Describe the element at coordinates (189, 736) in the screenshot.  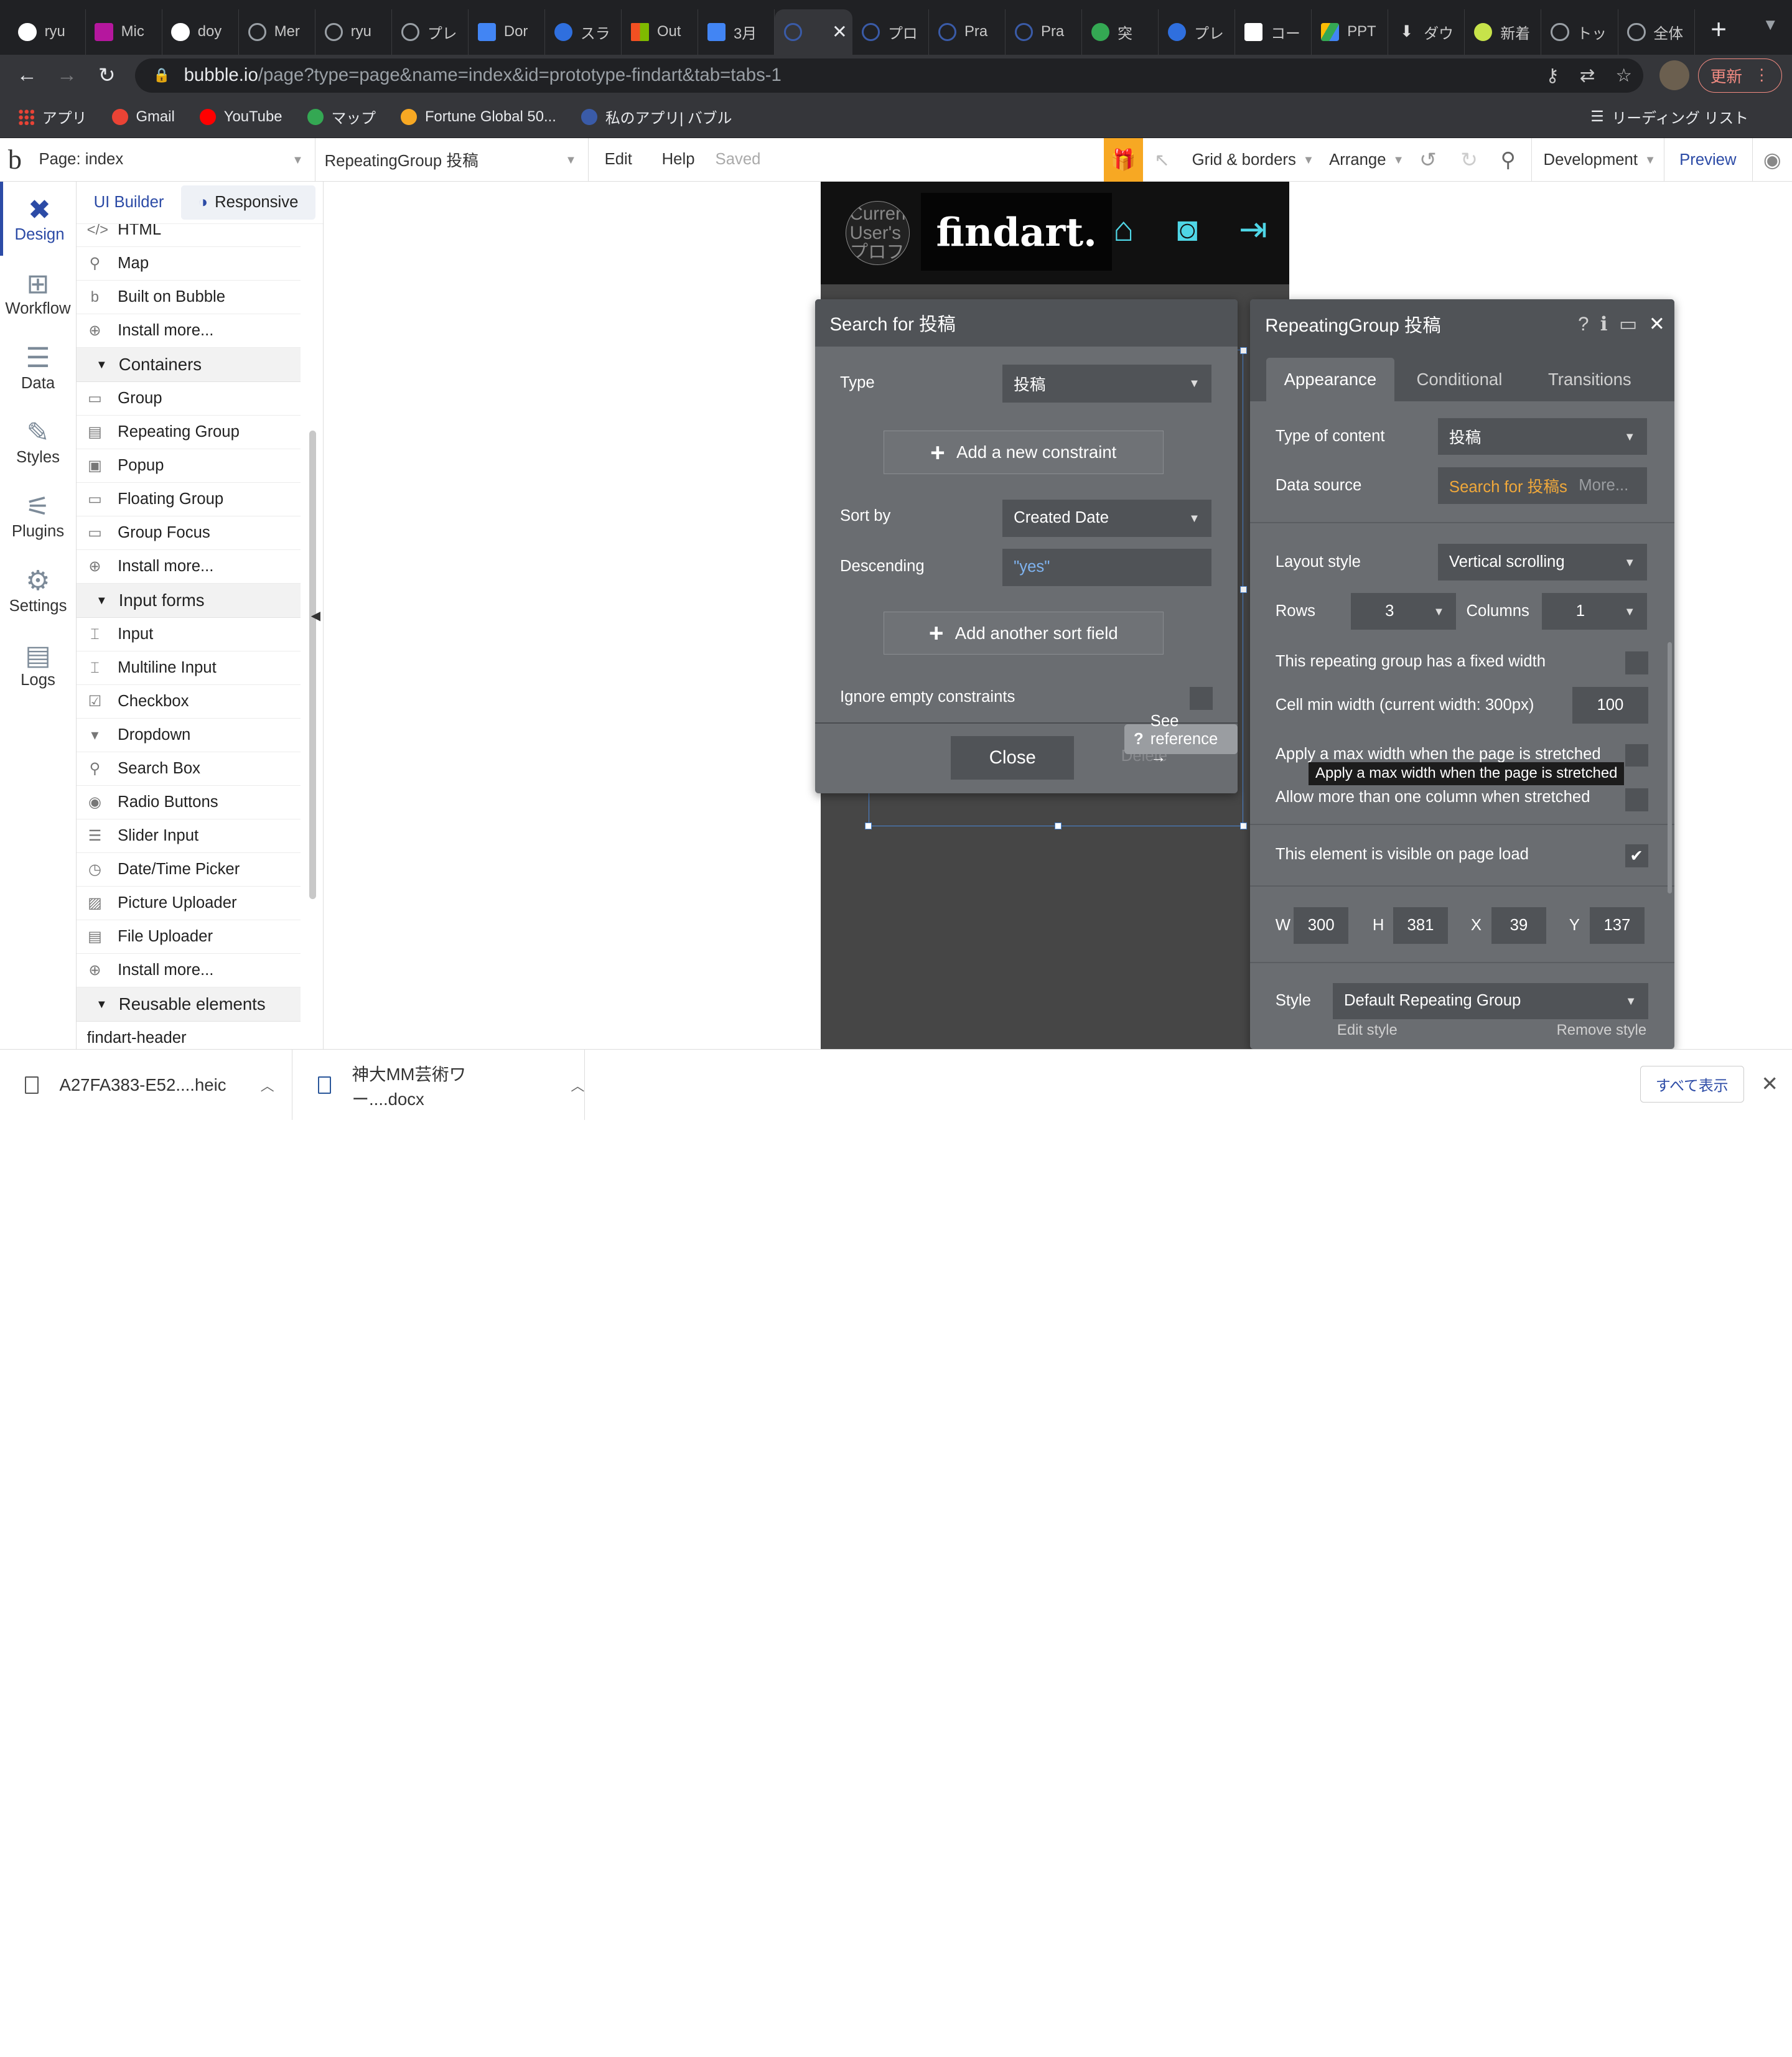
I see `palette-item: ▾ Dropdown` at that location.